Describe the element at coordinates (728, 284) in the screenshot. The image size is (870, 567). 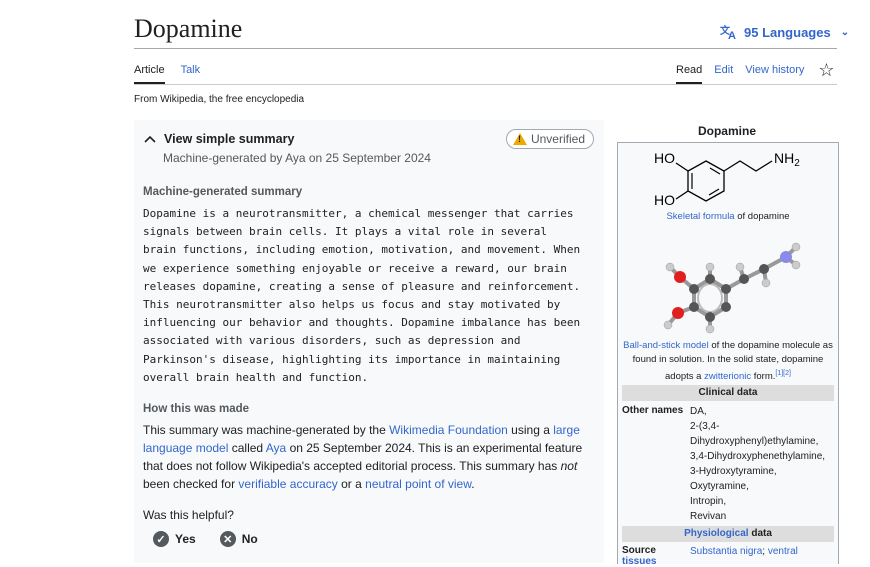
I see `ball-and-stick-image` at that location.